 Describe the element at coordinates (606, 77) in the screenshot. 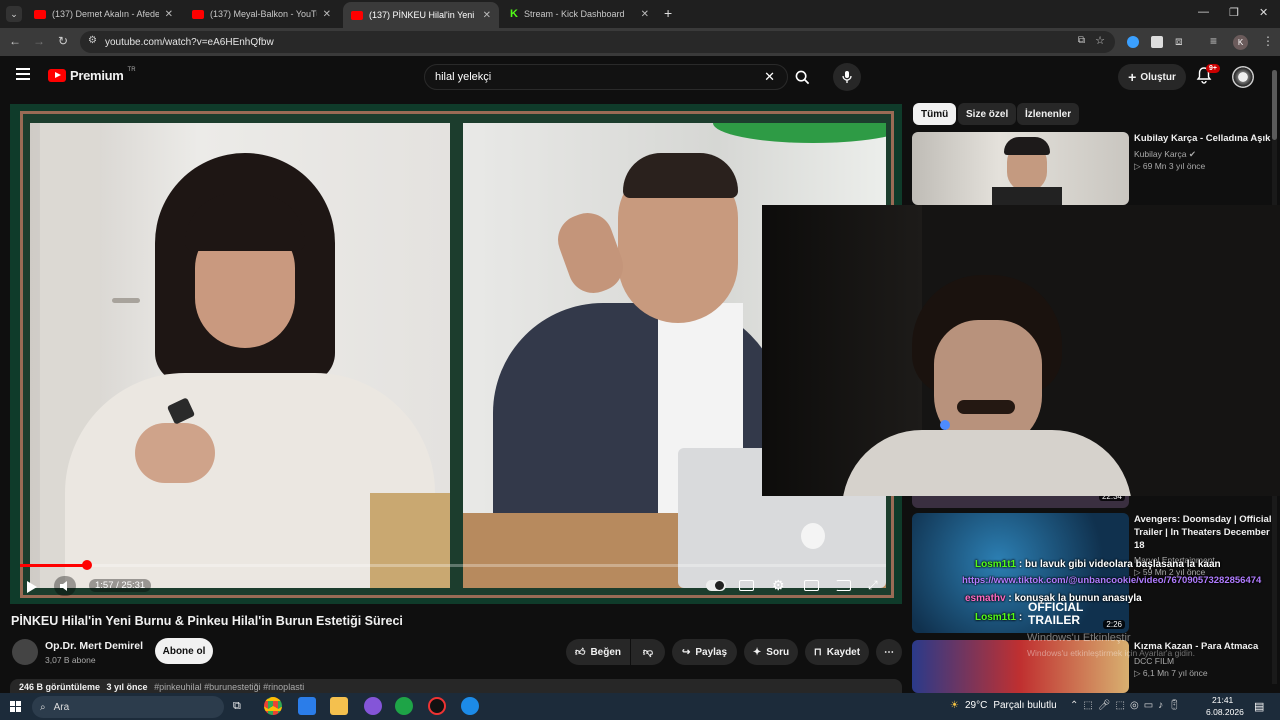

I see `search-input: hilal yelekçi ✕` at that location.